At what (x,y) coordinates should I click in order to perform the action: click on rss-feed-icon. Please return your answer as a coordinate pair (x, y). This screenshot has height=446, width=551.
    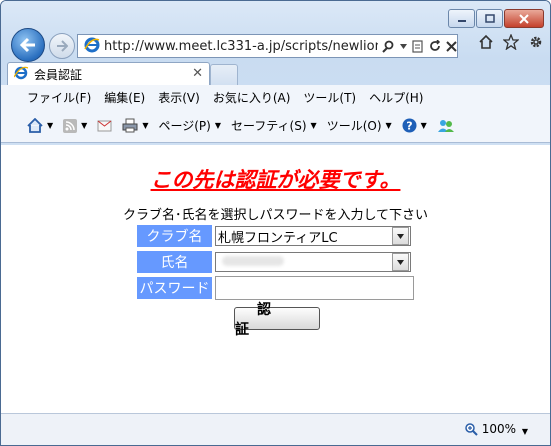
    Looking at the image, I should click on (70, 125).